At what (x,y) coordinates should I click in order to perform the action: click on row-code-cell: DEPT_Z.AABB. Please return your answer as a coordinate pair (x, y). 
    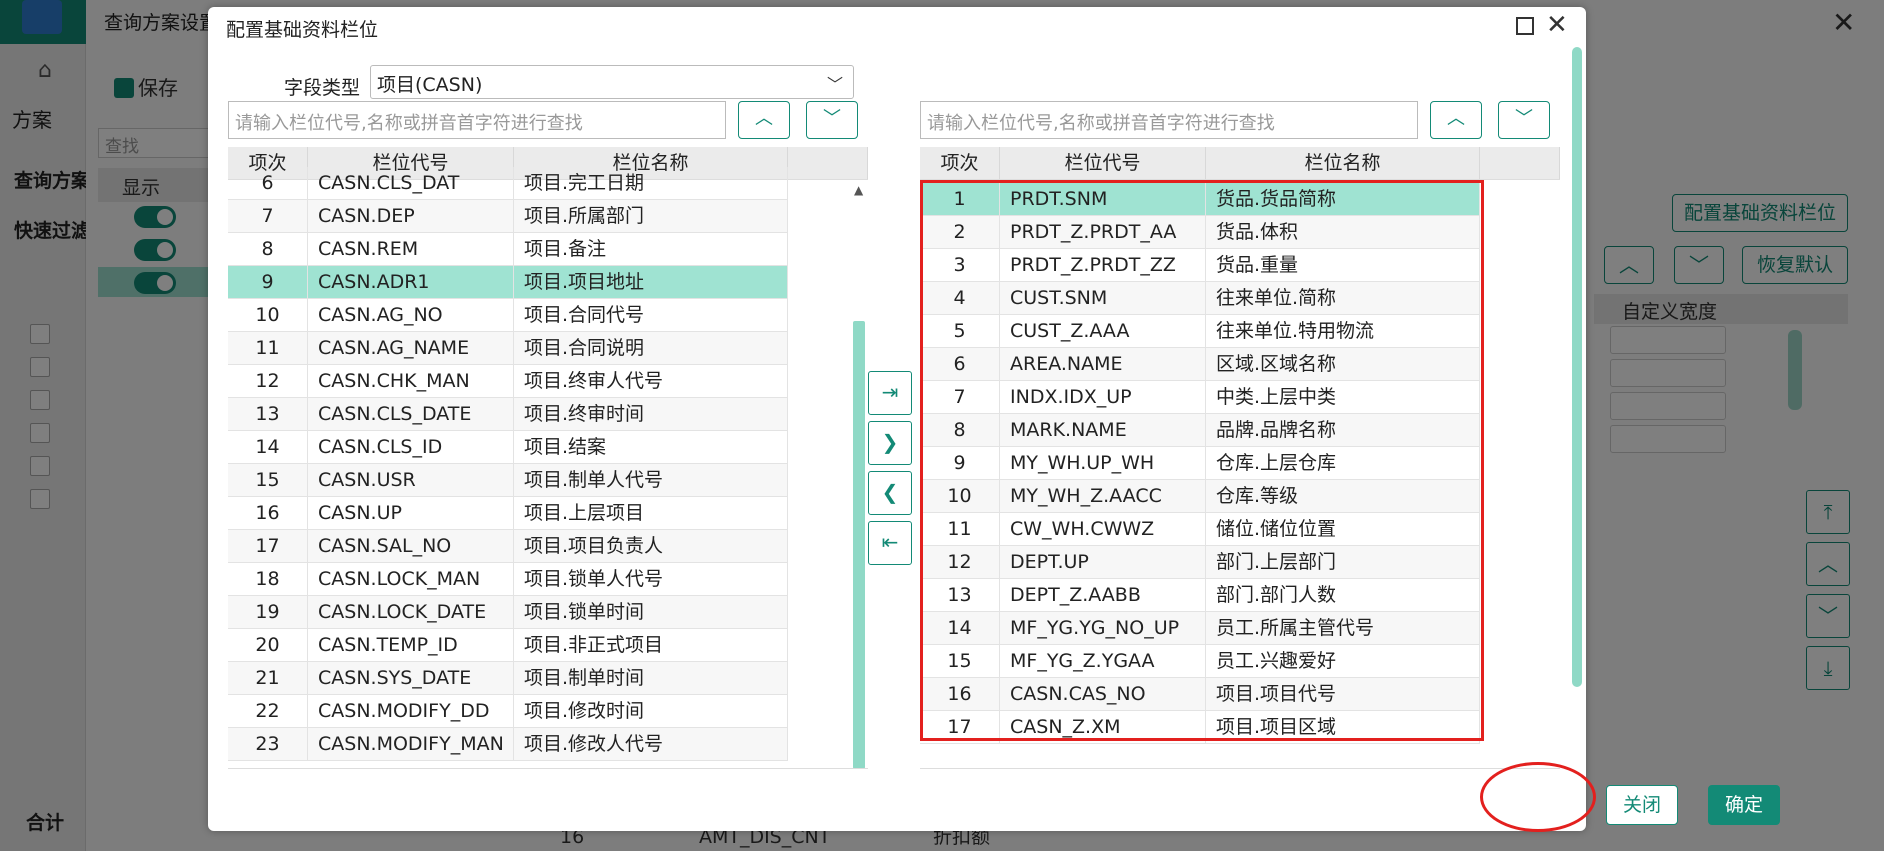
    Looking at the image, I should click on (1103, 595).